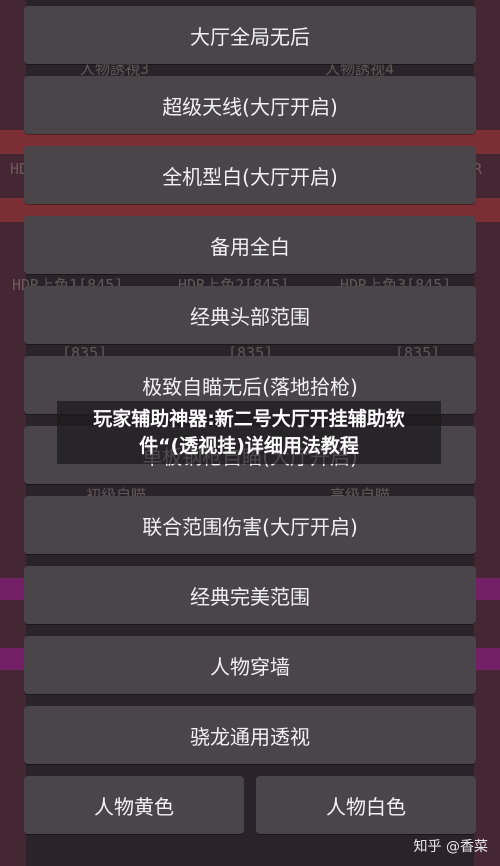 The height and width of the screenshot is (866, 500). Describe the element at coordinates (134, 805) in the screenshot. I see `menu-item-character-yellow: 人物黄色` at that location.